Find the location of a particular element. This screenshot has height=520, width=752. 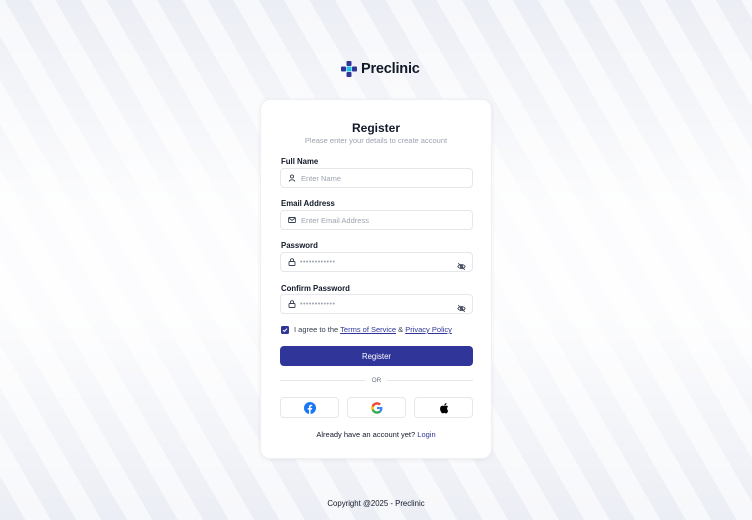

email-placeholder: Enter Email Address is located at coordinates (335, 220).